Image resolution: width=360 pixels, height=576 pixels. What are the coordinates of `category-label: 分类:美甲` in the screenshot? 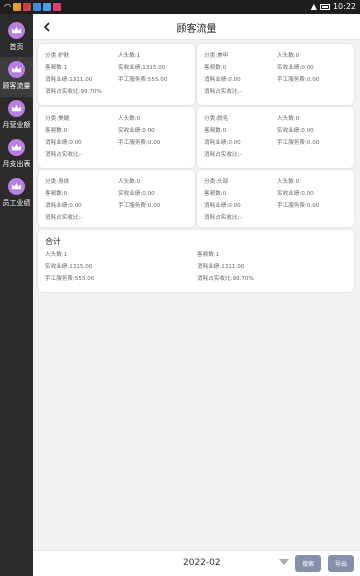 It's located at (216, 56).